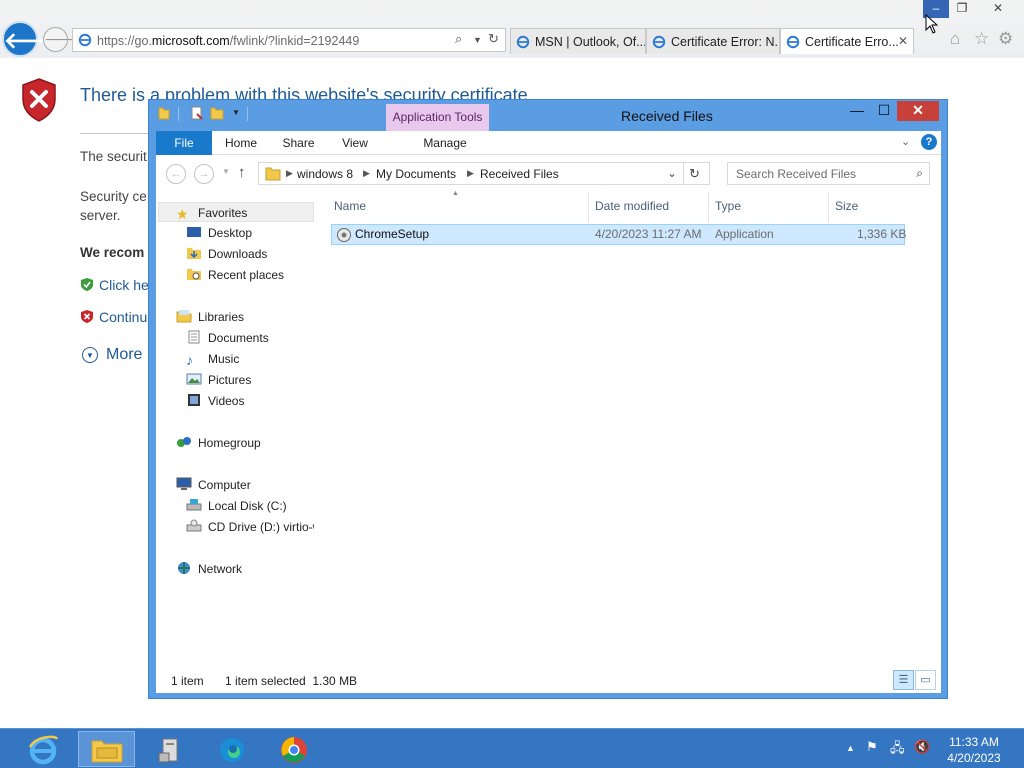 The image size is (1024, 768). Describe the element at coordinates (210, 317) in the screenshot. I see `nav-libraries: Libraries` at that location.